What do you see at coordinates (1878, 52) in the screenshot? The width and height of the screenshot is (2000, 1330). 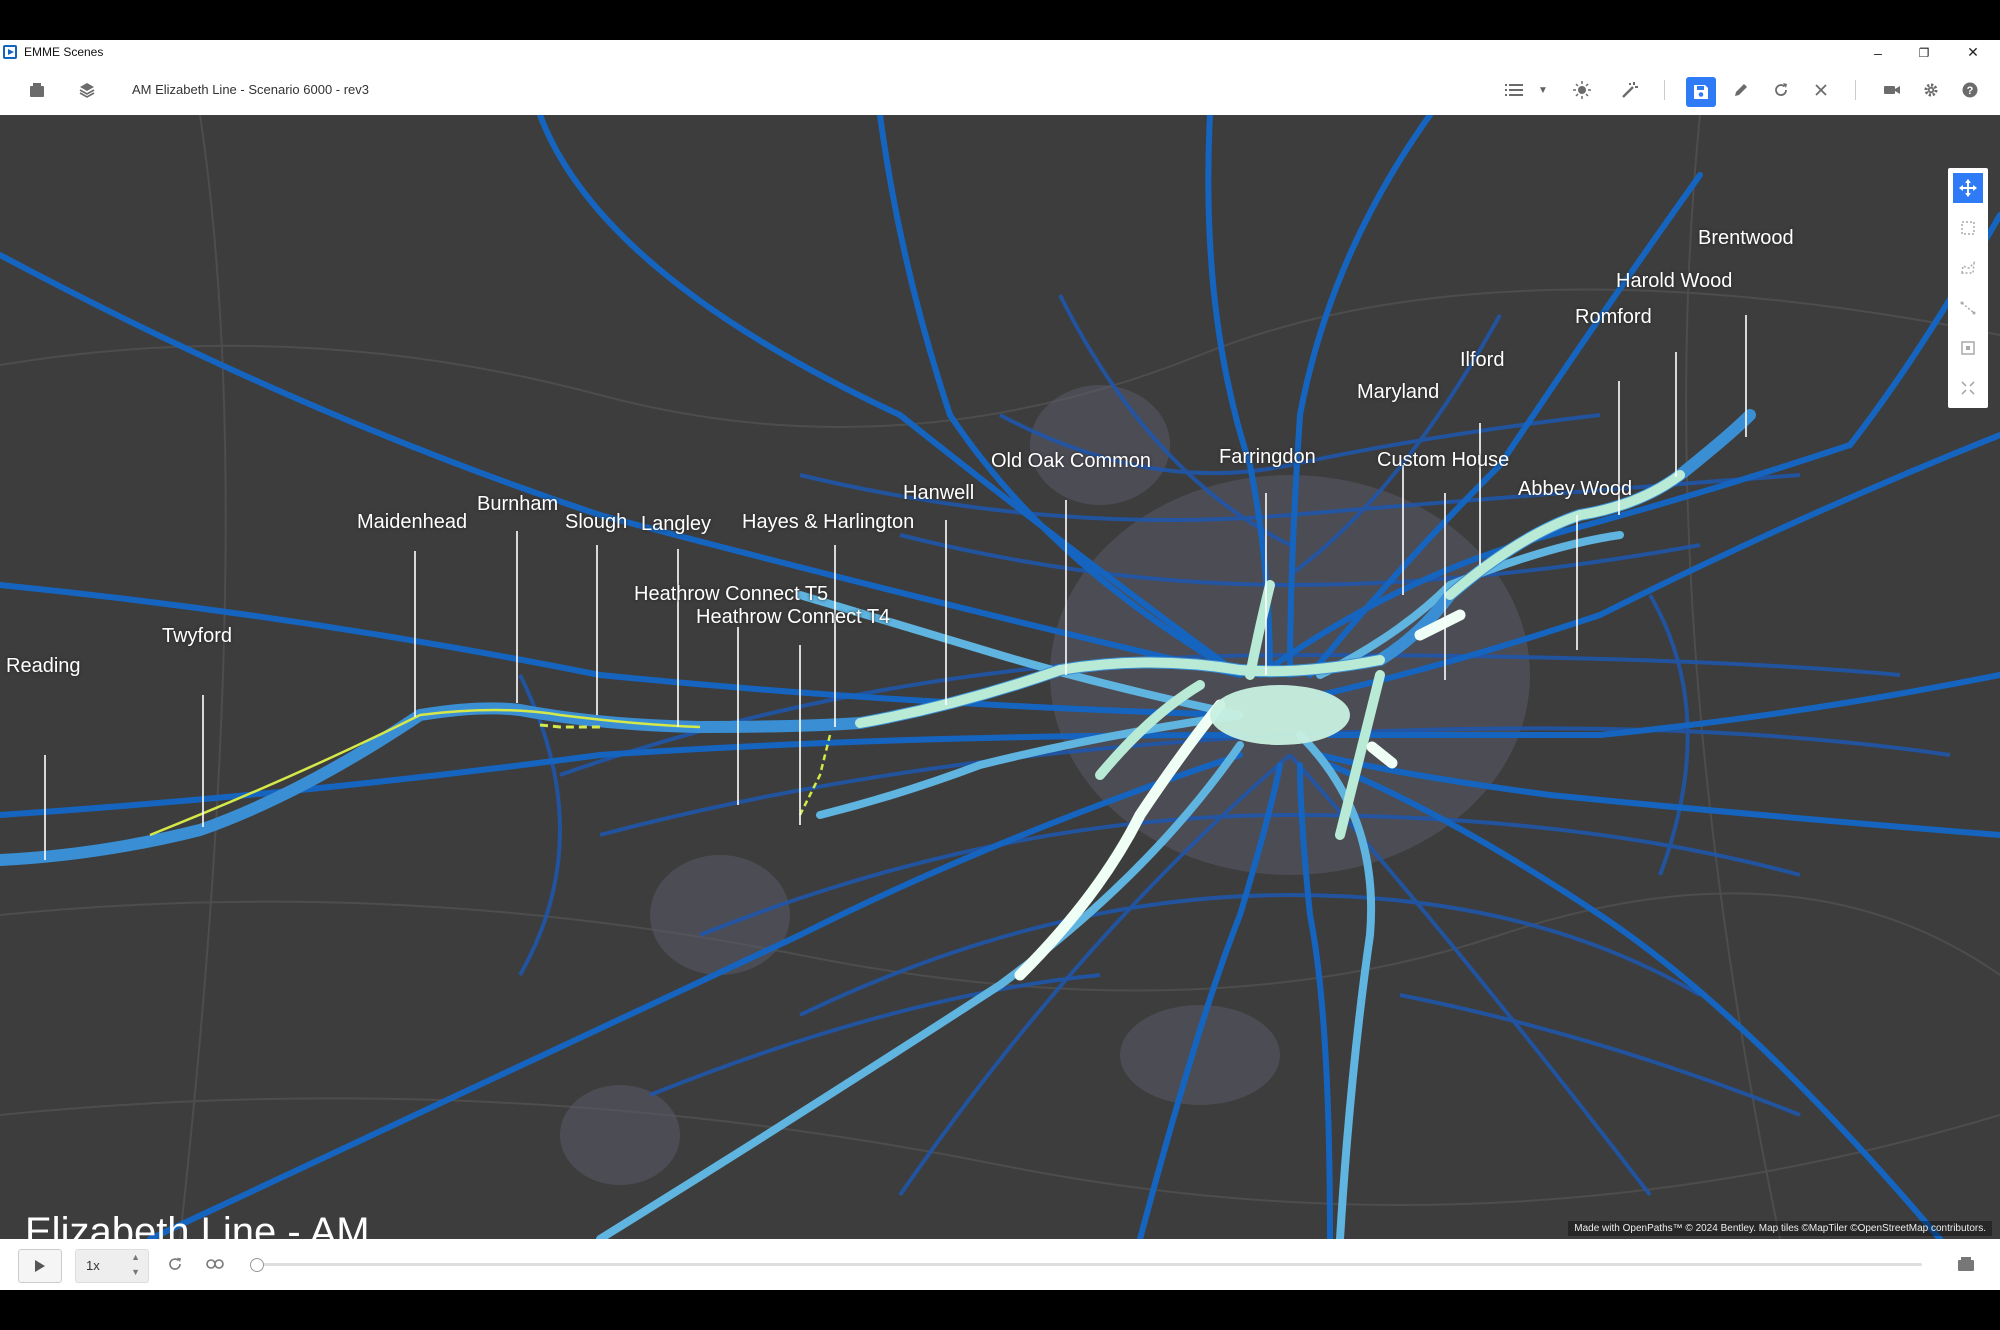 I see `minimize-button: –` at bounding box center [1878, 52].